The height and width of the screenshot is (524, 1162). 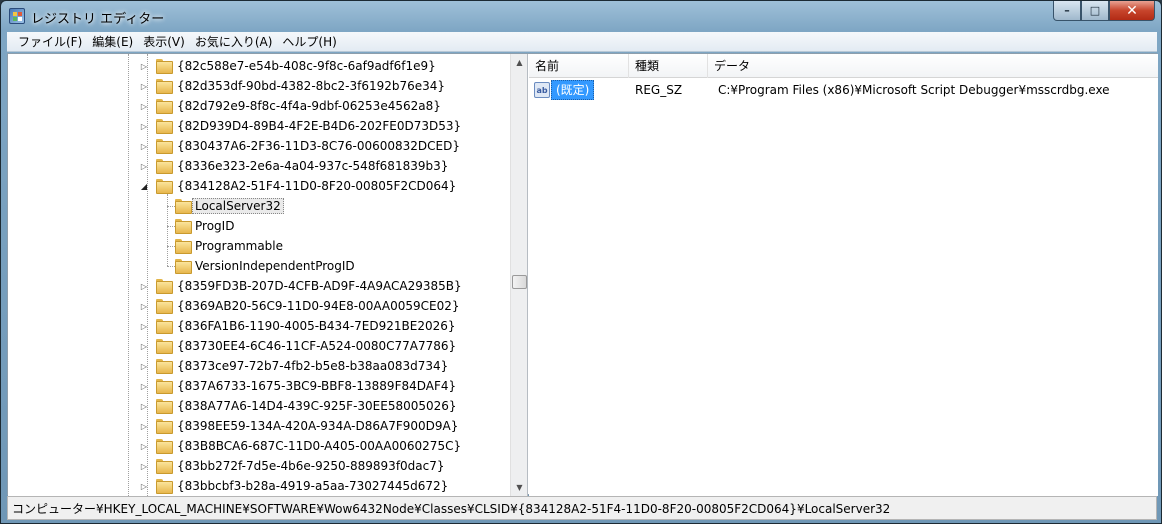 What do you see at coordinates (17, 16) in the screenshot?
I see `regedit-app-icon` at bounding box center [17, 16].